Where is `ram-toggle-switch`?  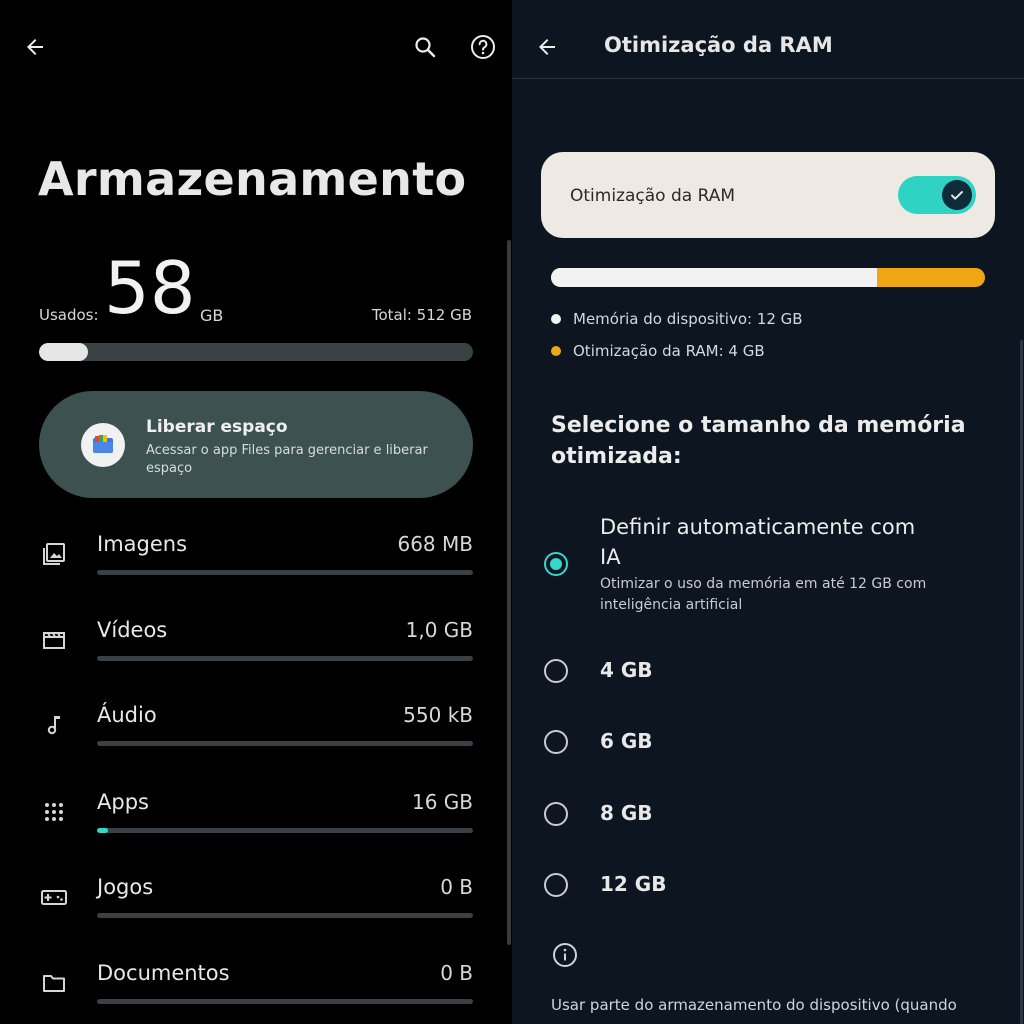
ram-toggle-switch is located at coordinates (937, 195).